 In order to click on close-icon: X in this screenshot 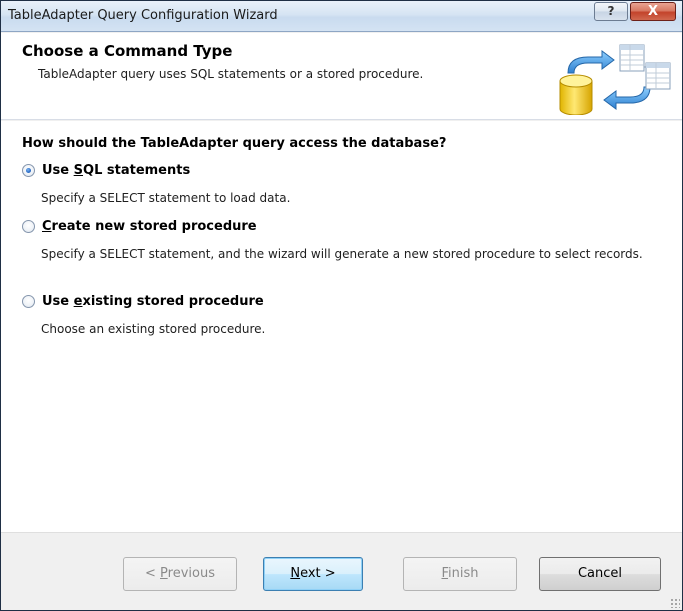, I will do `click(653, 11)`.